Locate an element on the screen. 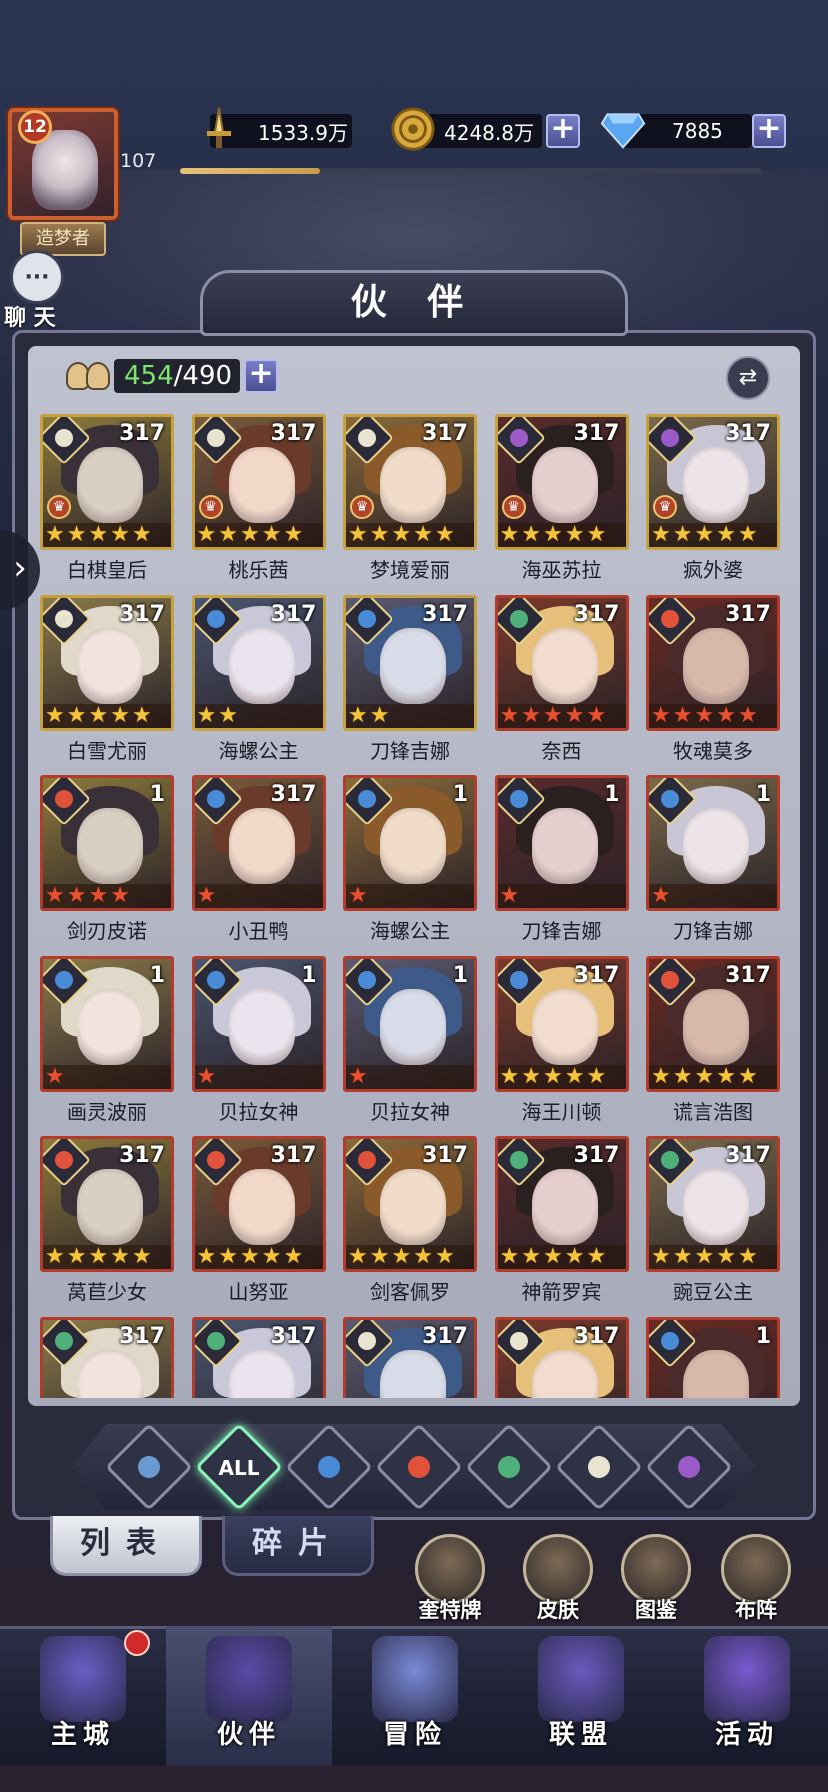 This screenshot has height=1792, width=828. partner-card: 317 ★ ★ ★ ★ ★ 豌豆公主 is located at coordinates (713, 1226).